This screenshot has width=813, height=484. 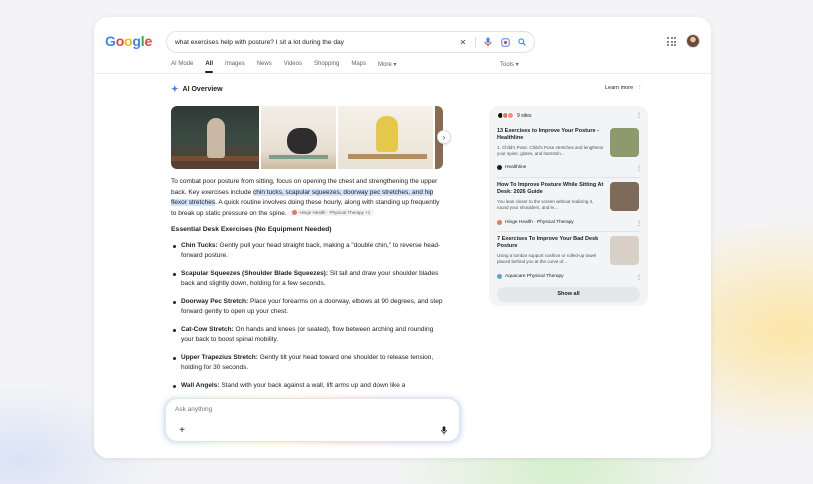 What do you see at coordinates (539, 222) in the screenshot?
I see `source-card-site-name: Hinge Health · Physical Therapy` at bounding box center [539, 222].